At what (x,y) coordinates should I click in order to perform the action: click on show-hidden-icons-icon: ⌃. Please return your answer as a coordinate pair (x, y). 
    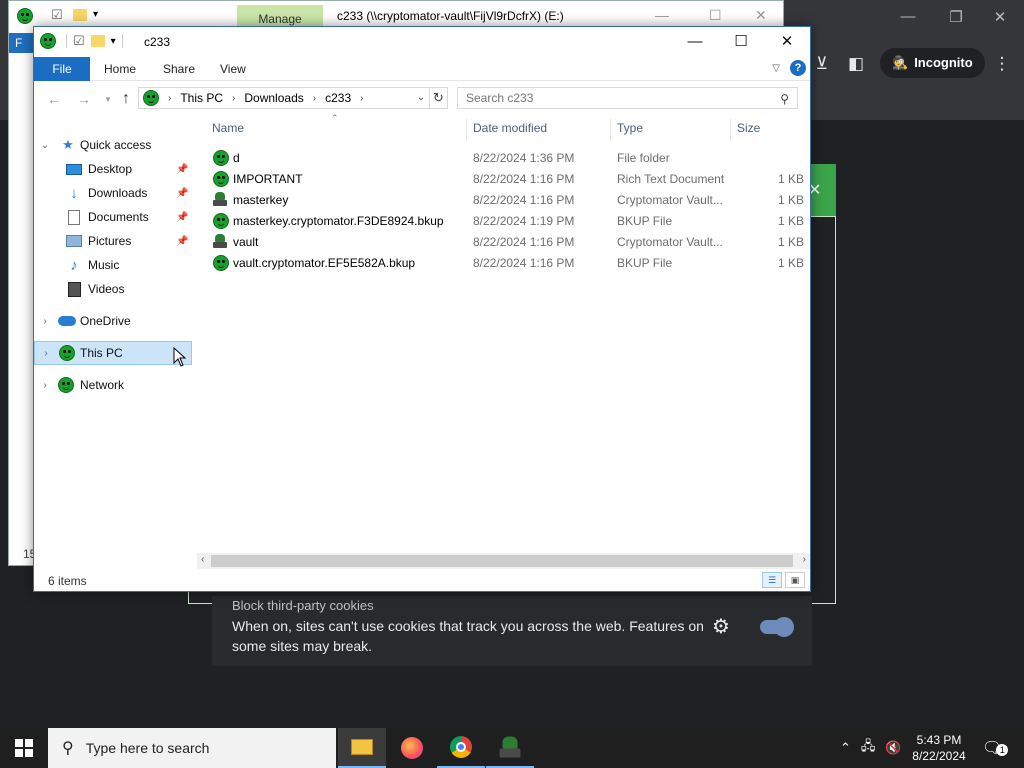
    Looking at the image, I should click on (845, 748).